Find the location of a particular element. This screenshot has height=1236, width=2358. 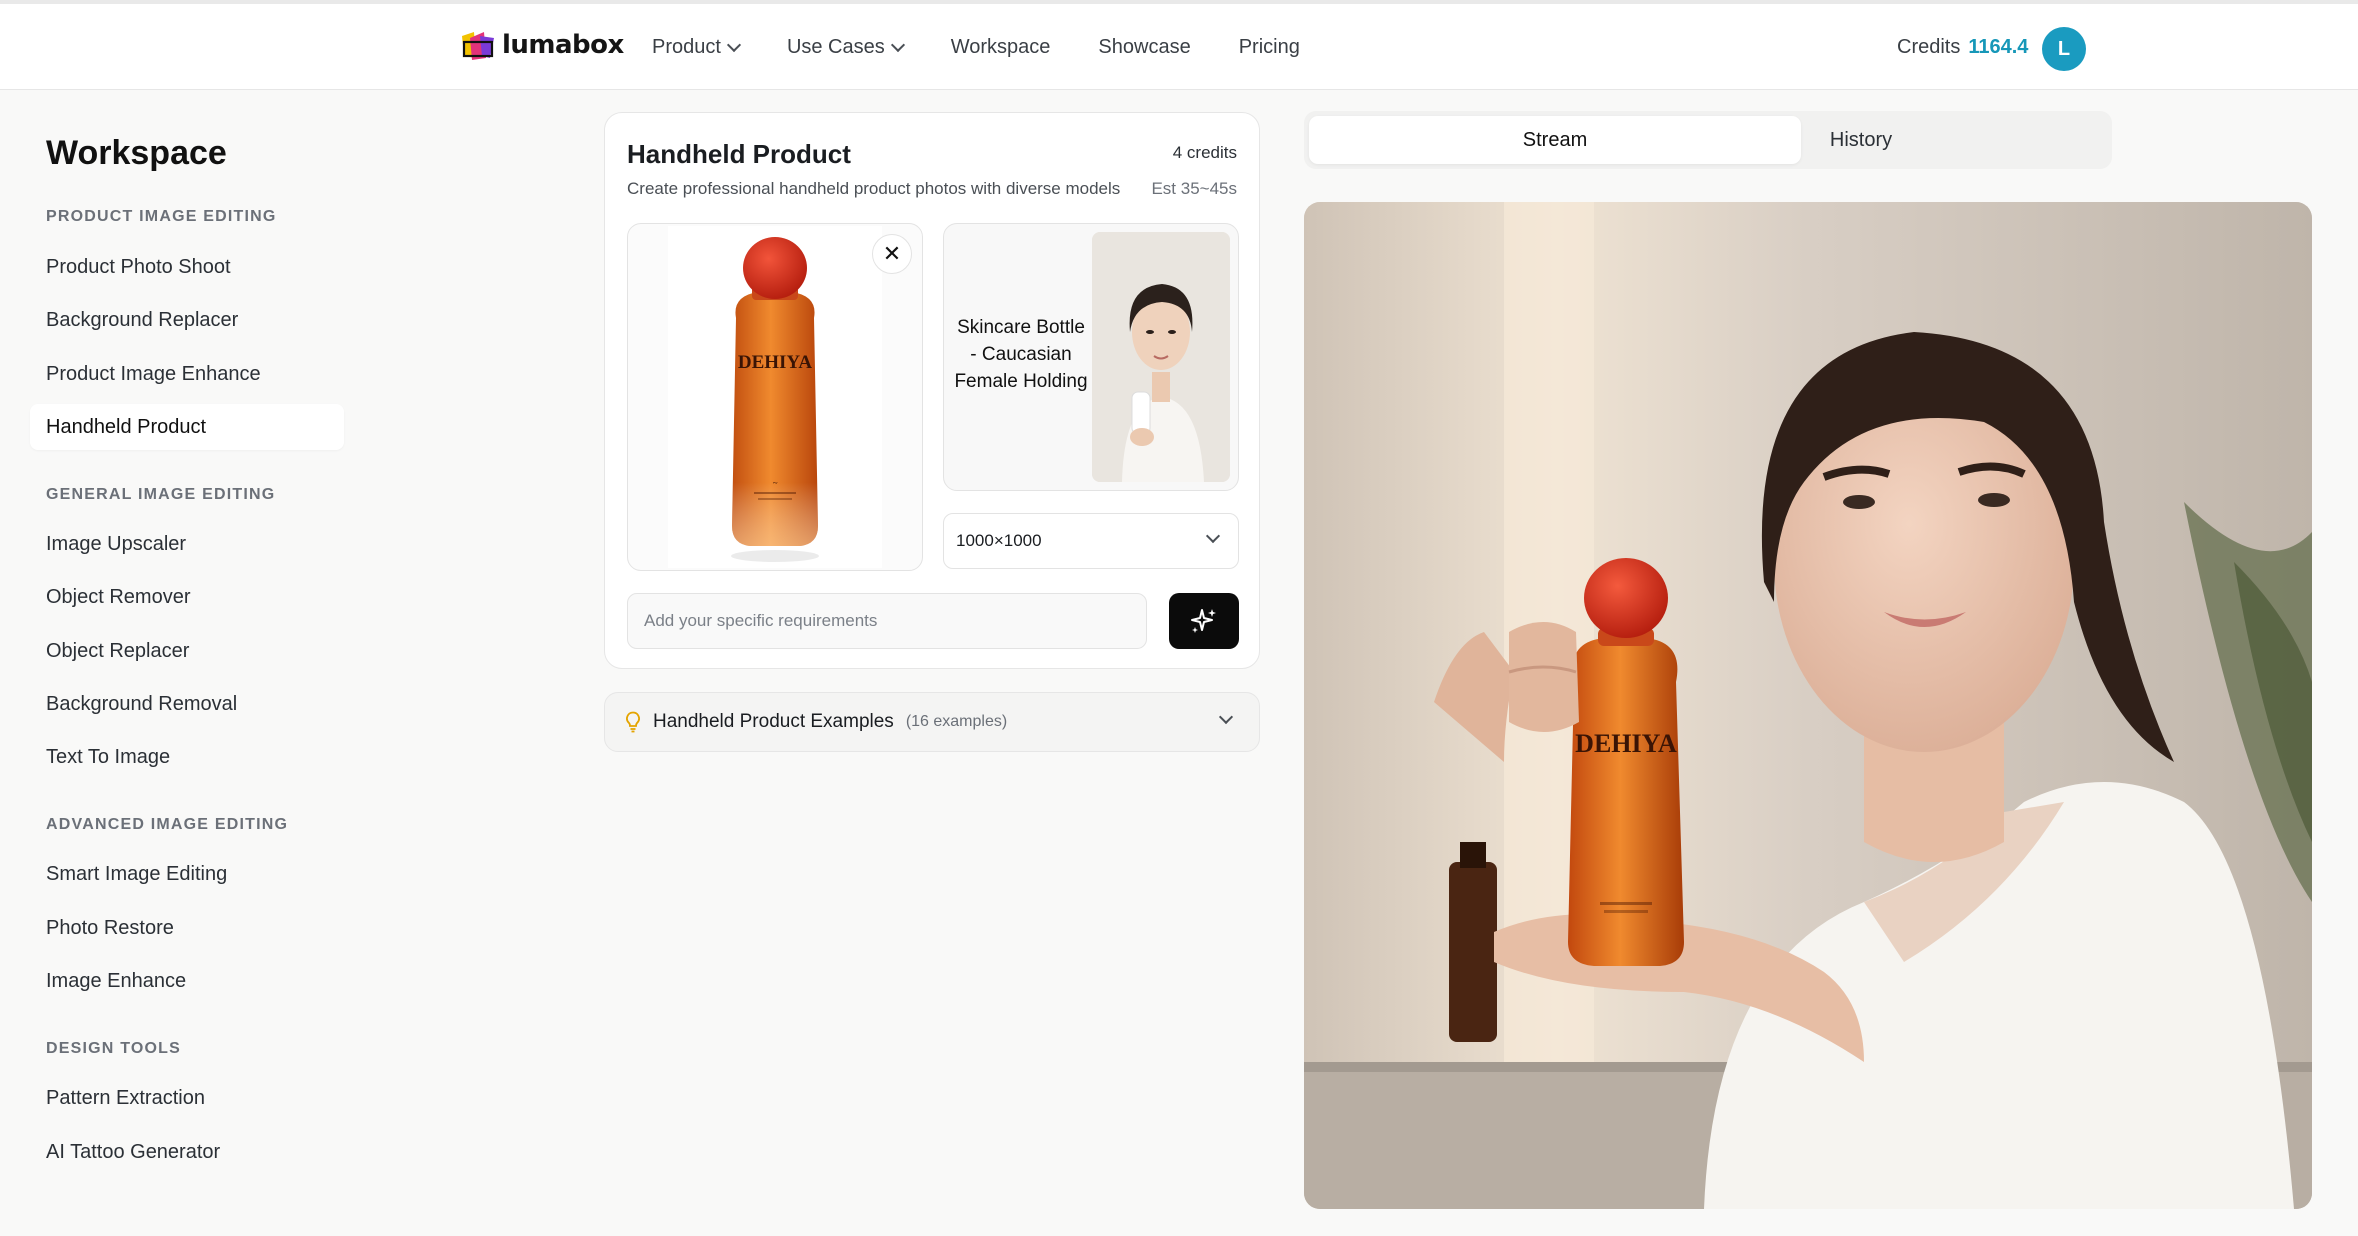

sidebar-item-background-removal: Background Removal is located at coordinates (187, 704).